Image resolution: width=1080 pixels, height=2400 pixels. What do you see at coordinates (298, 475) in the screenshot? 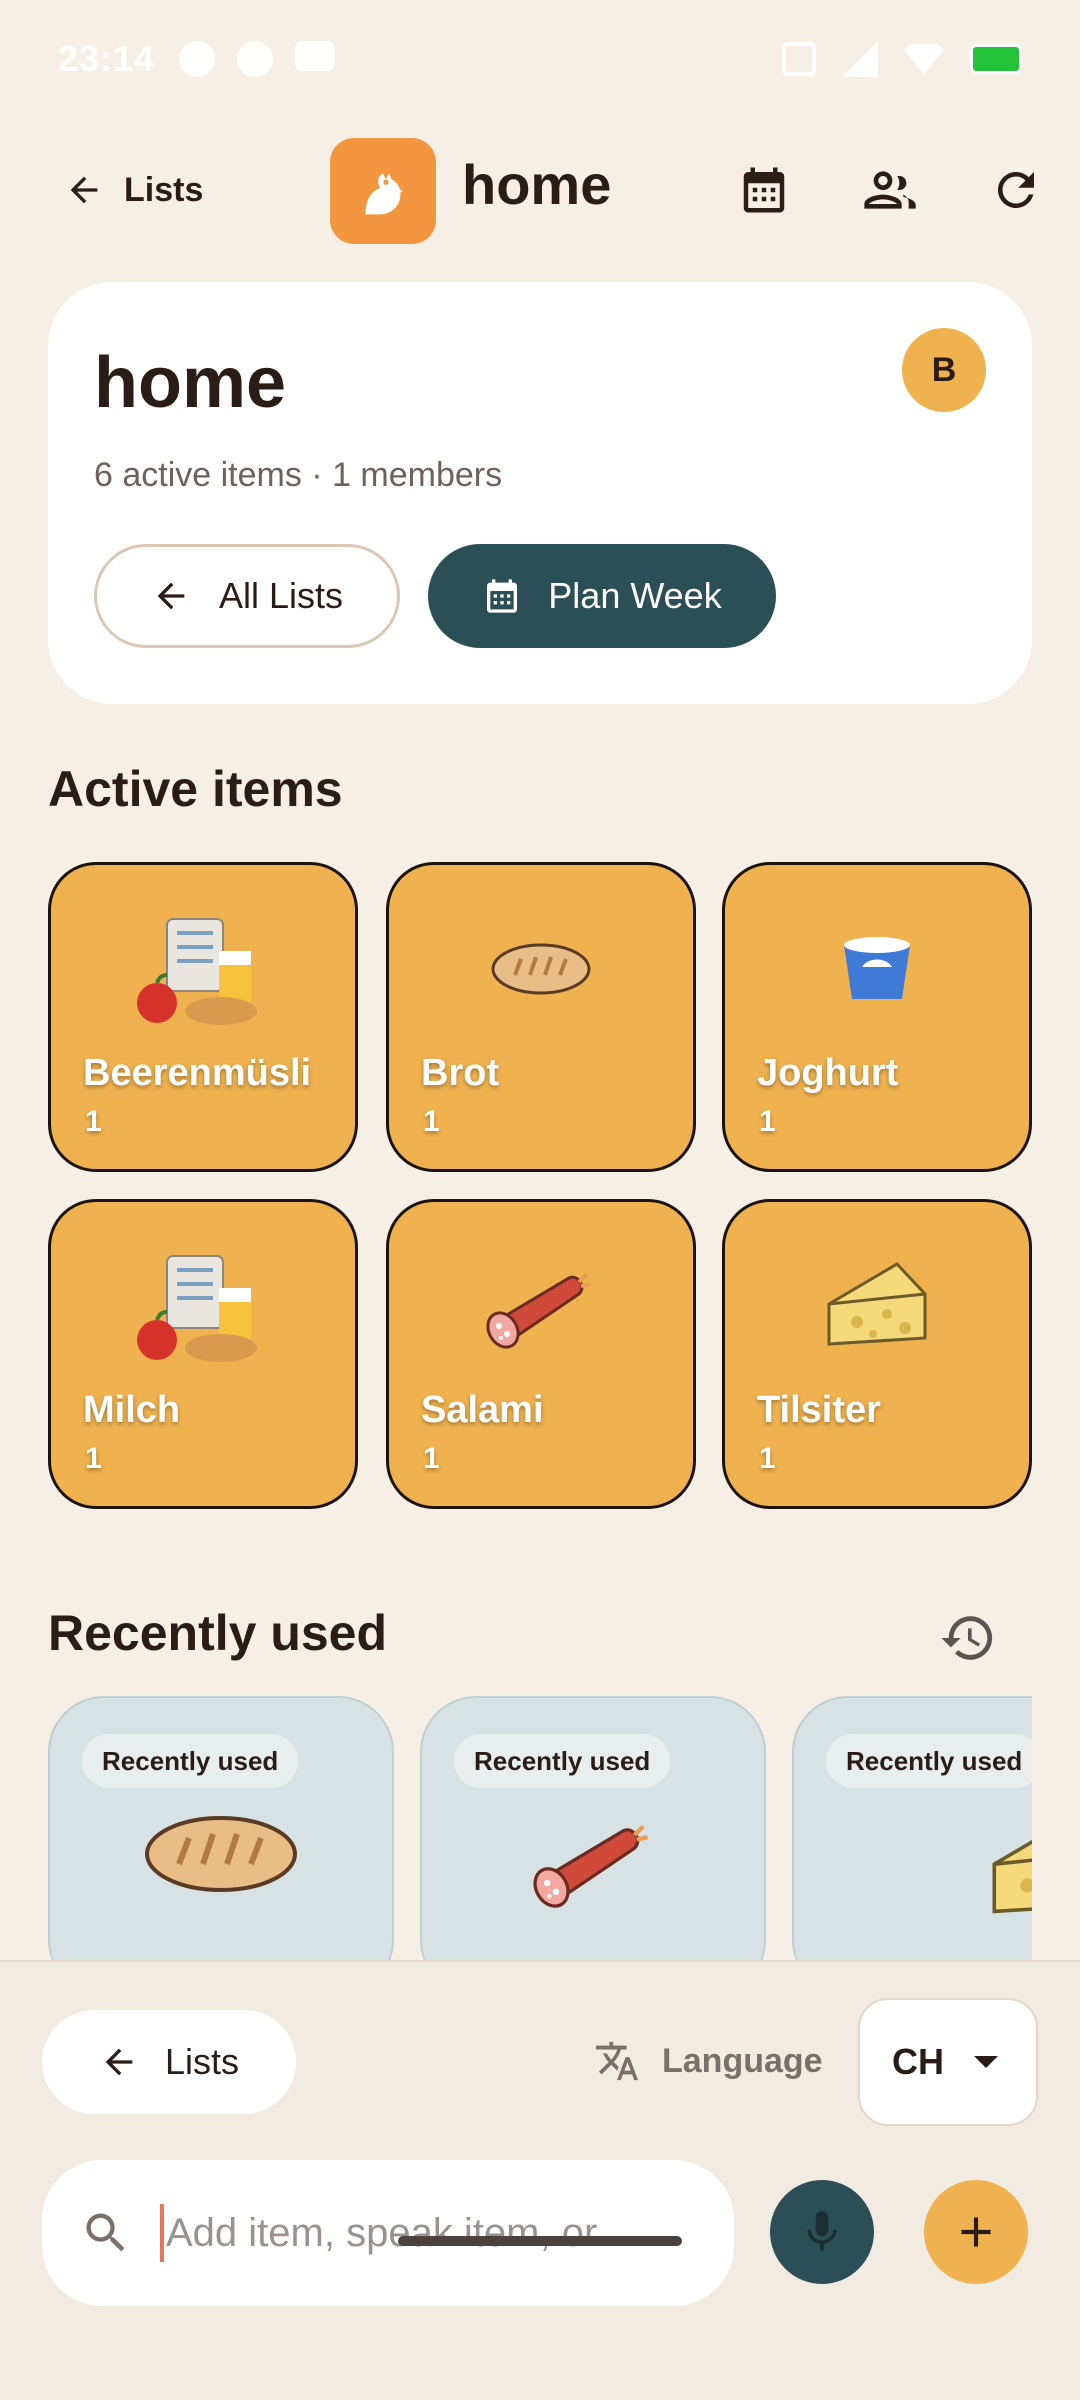
I see `list-summary: 6 active items · 1 members` at bounding box center [298, 475].